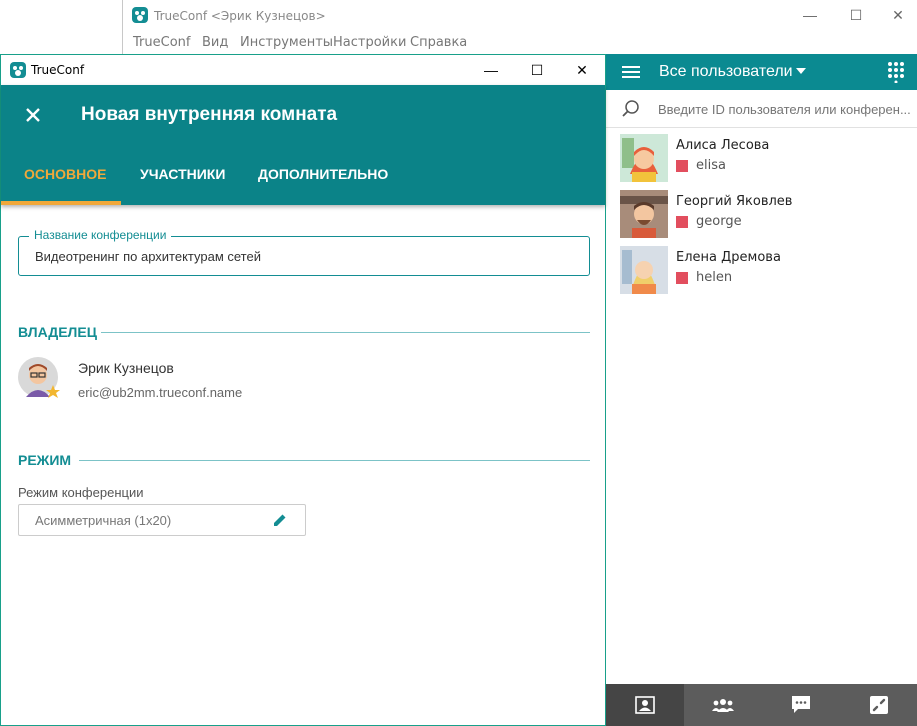  What do you see at coordinates (33, 115) in the screenshot?
I see `close-icon` at bounding box center [33, 115].